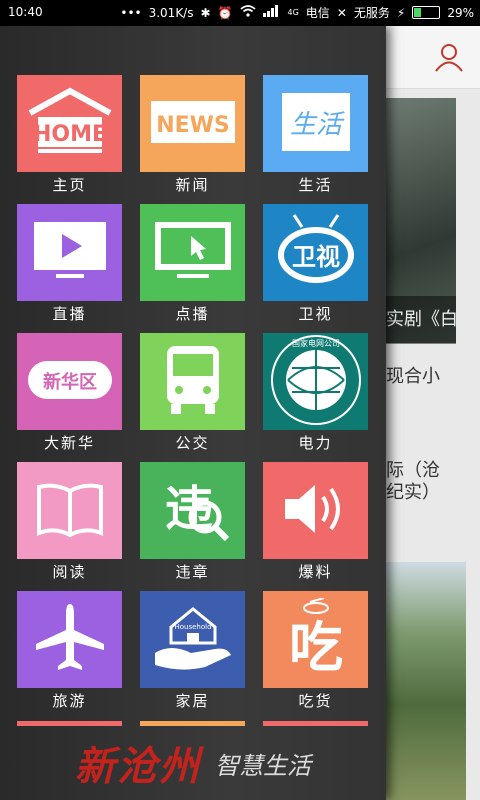 The width and height of the screenshot is (480, 800). What do you see at coordinates (315, 314) in the screenshot?
I see `menu-tile-label: 卫视` at bounding box center [315, 314].